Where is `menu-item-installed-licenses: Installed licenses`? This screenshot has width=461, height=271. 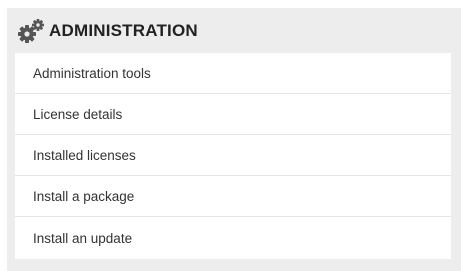 menu-item-installed-licenses: Installed licenses is located at coordinates (233, 155).